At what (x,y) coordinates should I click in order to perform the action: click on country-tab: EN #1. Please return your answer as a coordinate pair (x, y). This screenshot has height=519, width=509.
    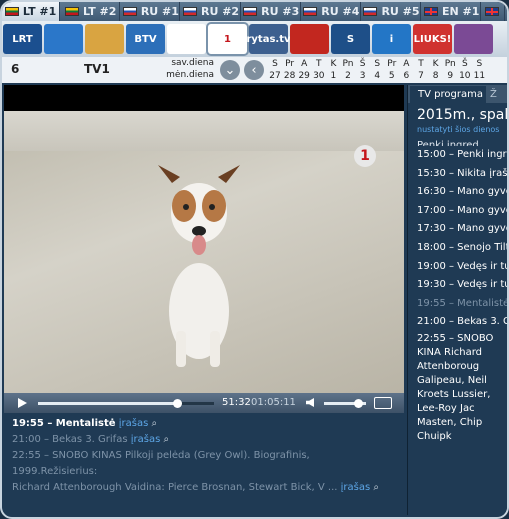
    Looking at the image, I should click on (452, 11).